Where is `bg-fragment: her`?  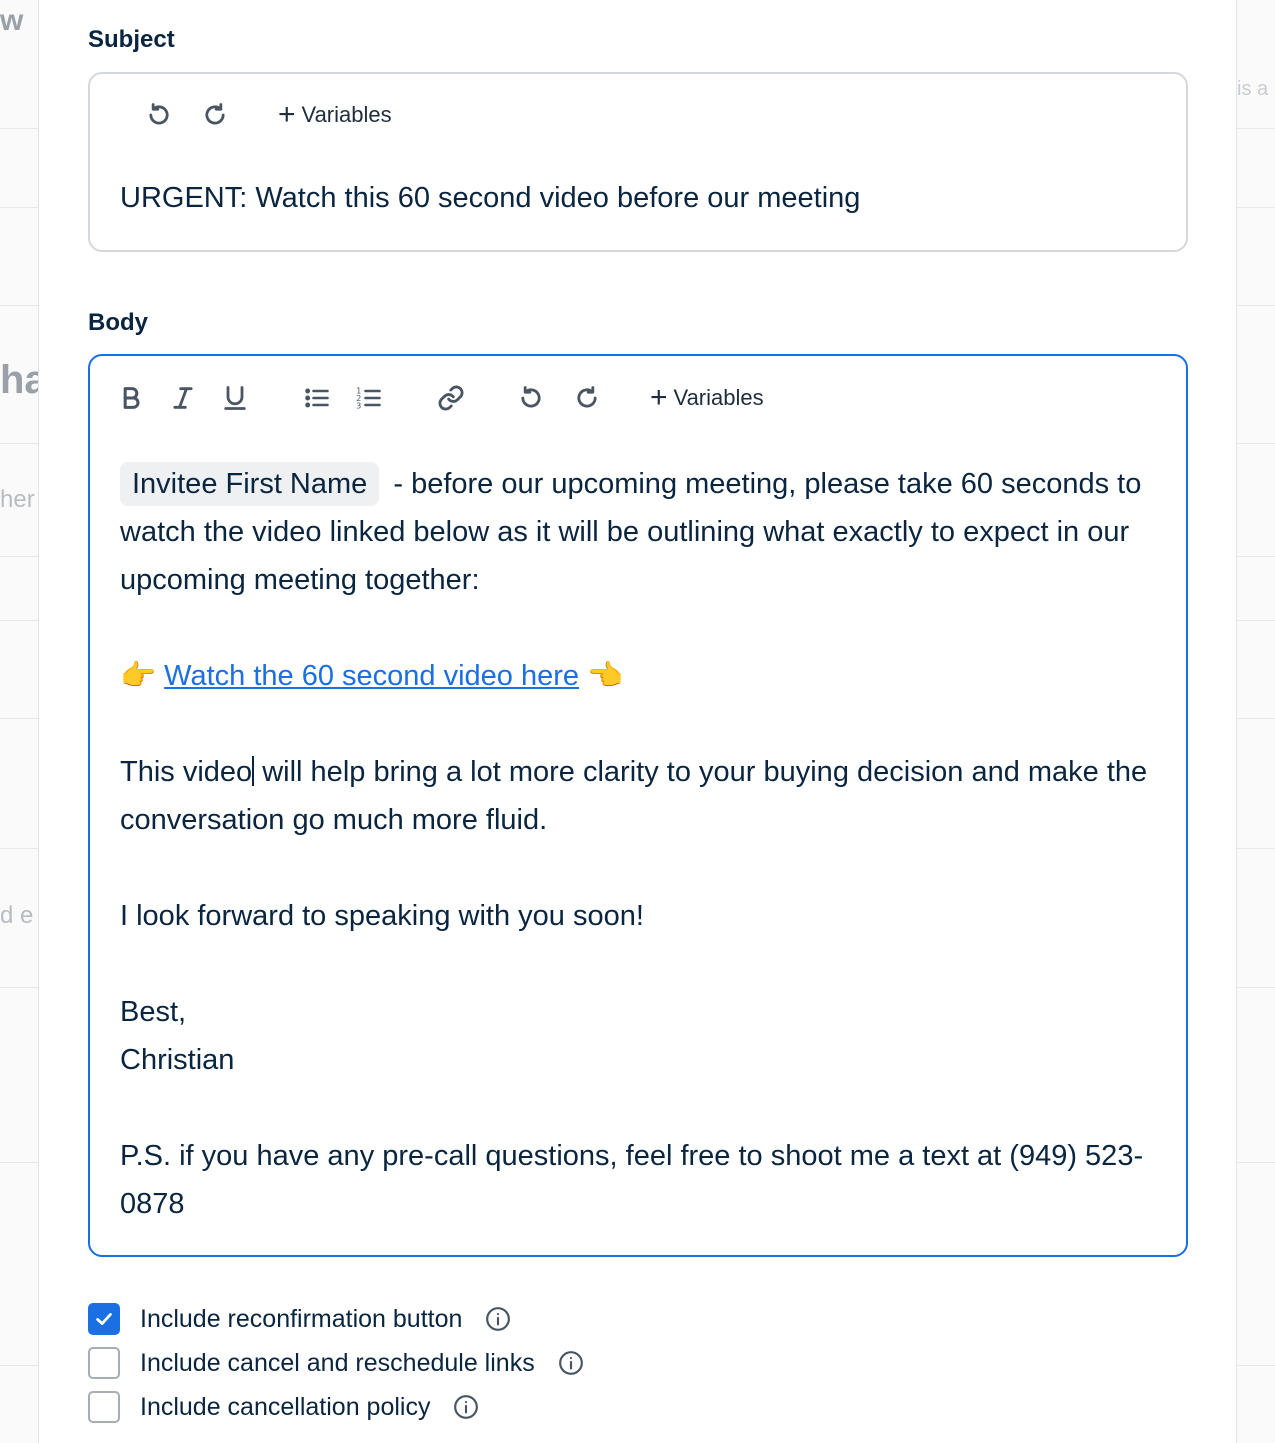 bg-fragment: her is located at coordinates (17, 499).